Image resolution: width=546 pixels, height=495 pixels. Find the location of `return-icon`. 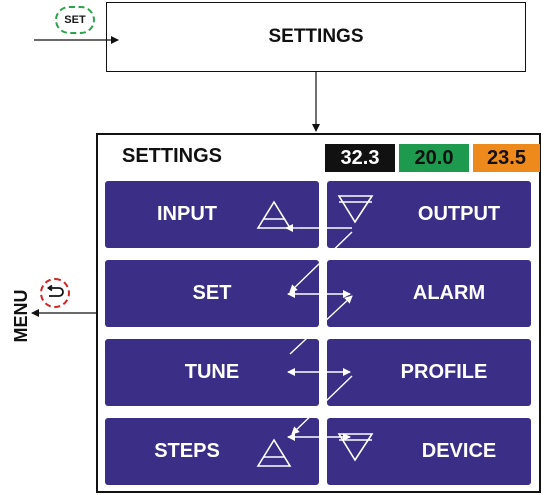

return-icon is located at coordinates (55, 291).